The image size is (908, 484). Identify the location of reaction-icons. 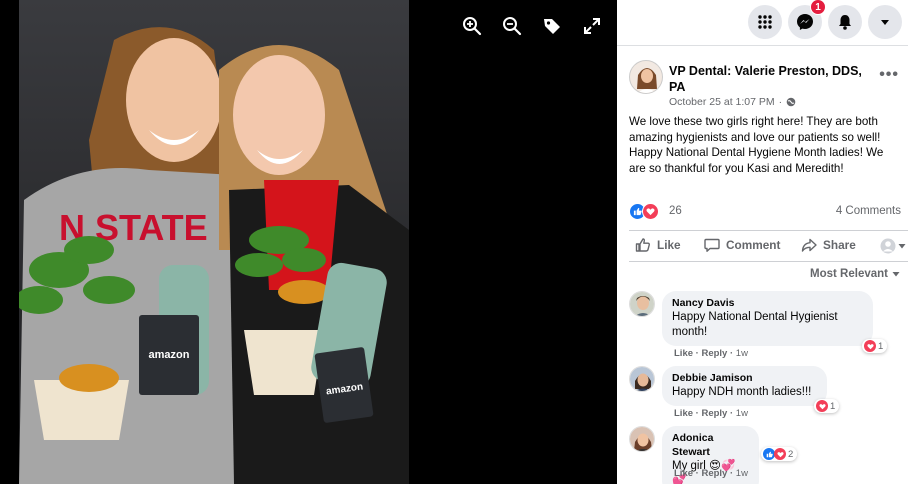
(644, 211).